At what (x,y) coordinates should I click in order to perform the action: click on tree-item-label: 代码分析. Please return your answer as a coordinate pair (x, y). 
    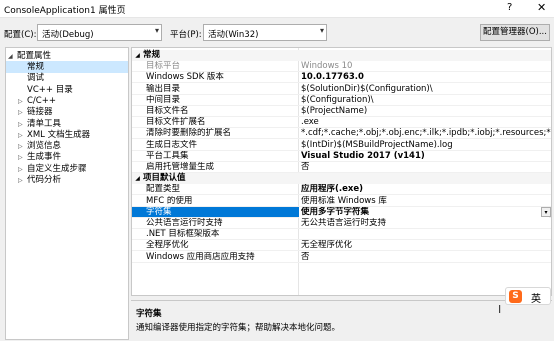
    Looking at the image, I should click on (44, 180).